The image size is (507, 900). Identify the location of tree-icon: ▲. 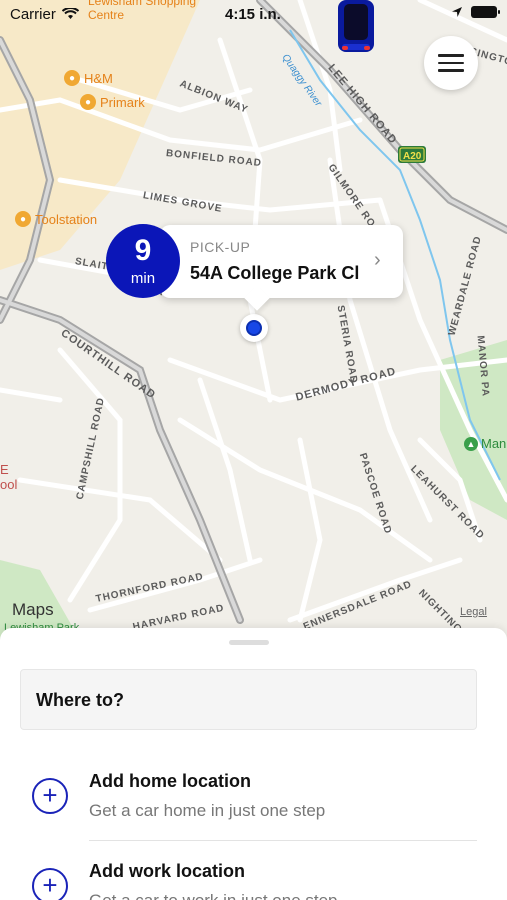
(471, 443).